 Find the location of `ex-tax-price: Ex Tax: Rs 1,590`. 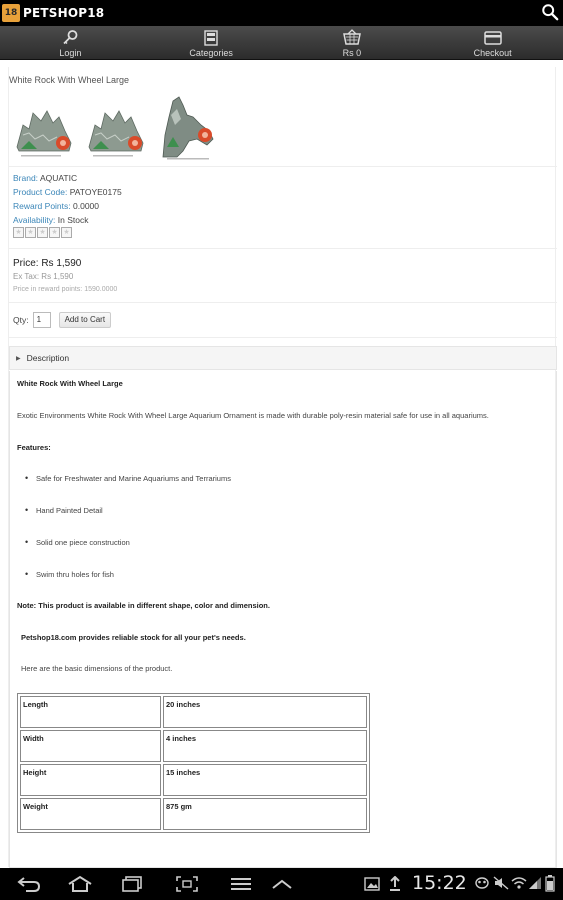

ex-tax-price: Ex Tax: Rs 1,590 is located at coordinates (43, 276).